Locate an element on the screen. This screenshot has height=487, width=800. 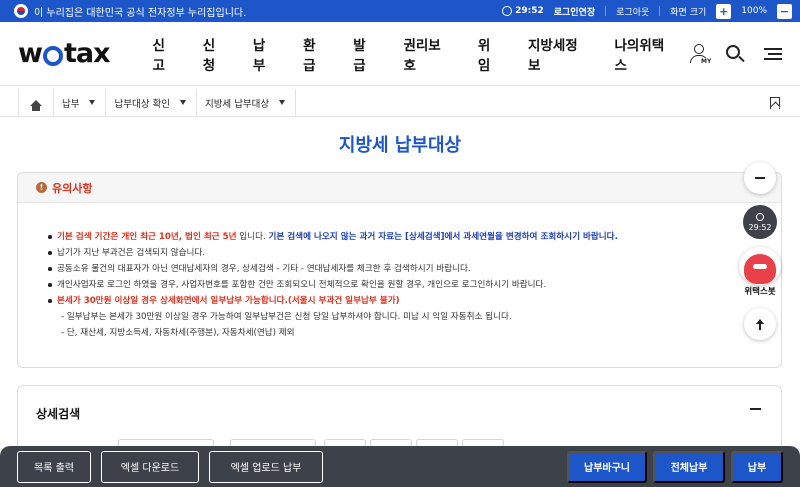
nav-item-issue: 발급 is located at coordinates (365, 54).